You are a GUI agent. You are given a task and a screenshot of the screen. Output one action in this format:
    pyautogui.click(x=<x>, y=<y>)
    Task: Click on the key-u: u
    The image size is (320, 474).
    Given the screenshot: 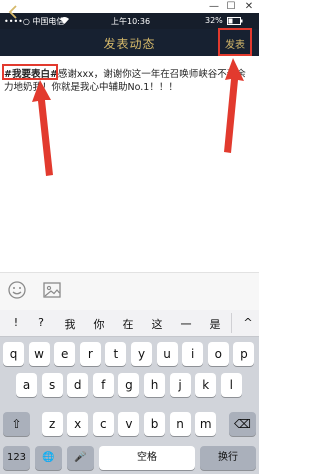 What is the action you would take?
    pyautogui.click(x=167, y=354)
    